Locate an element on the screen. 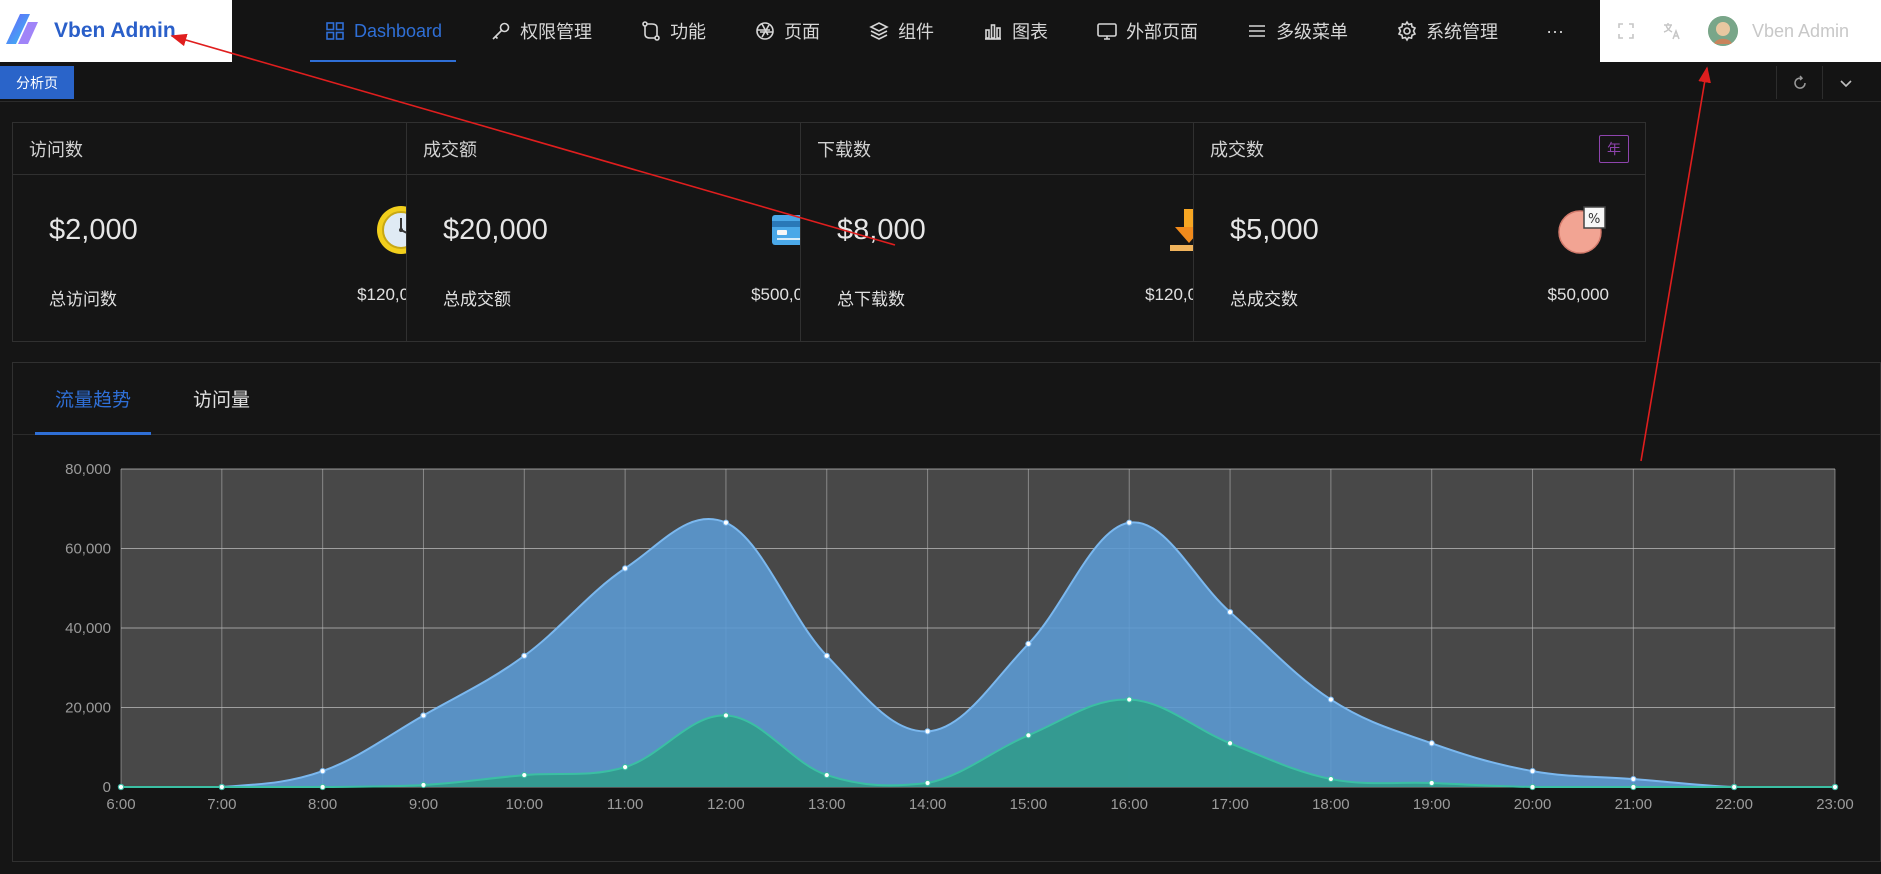 Image resolution: width=1881 pixels, height=874 pixels. x-tick-label: 8:00 is located at coordinates (322, 804).